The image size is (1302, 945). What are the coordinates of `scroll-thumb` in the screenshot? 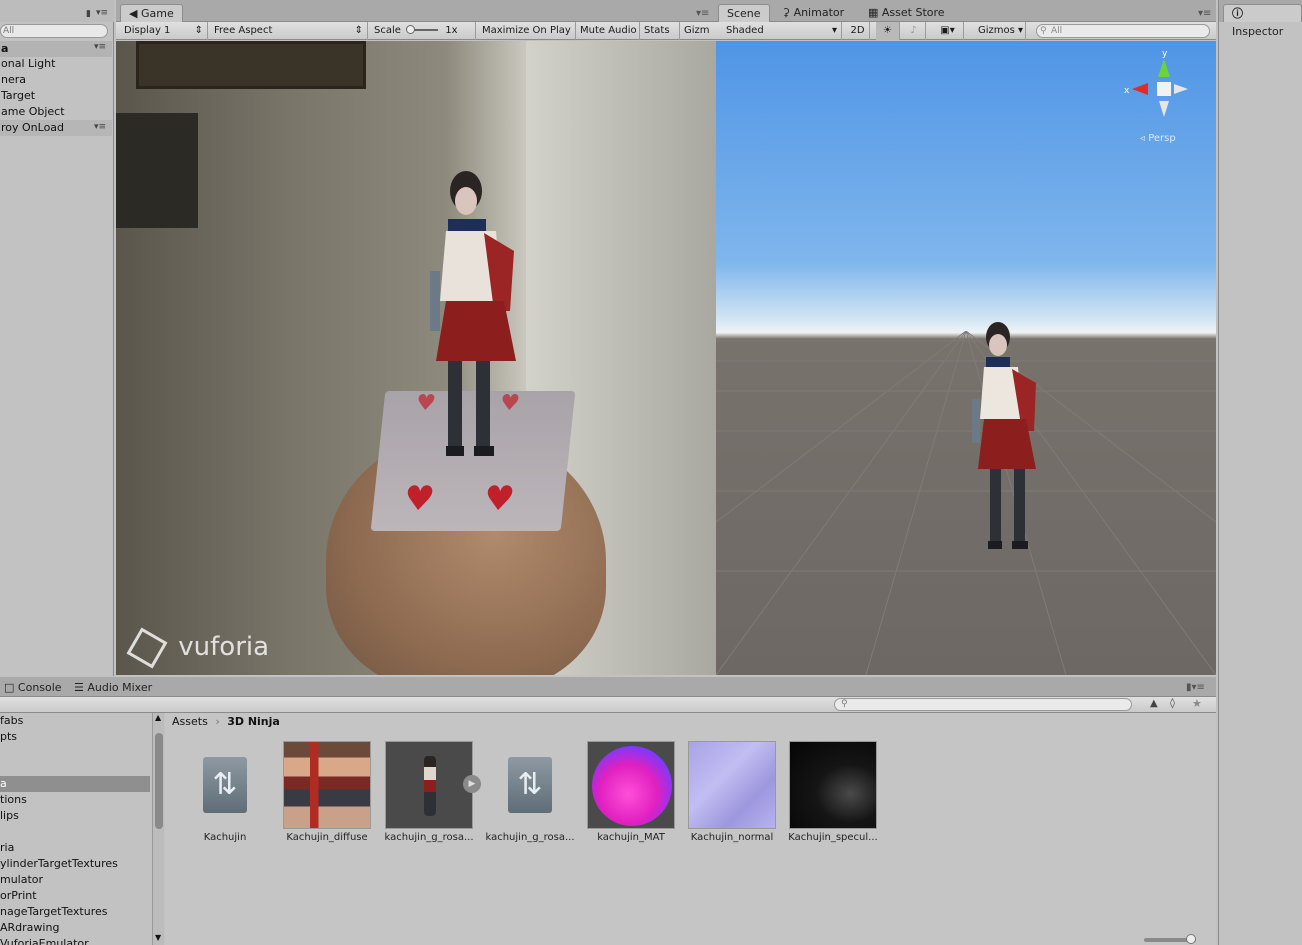 It's located at (159, 781).